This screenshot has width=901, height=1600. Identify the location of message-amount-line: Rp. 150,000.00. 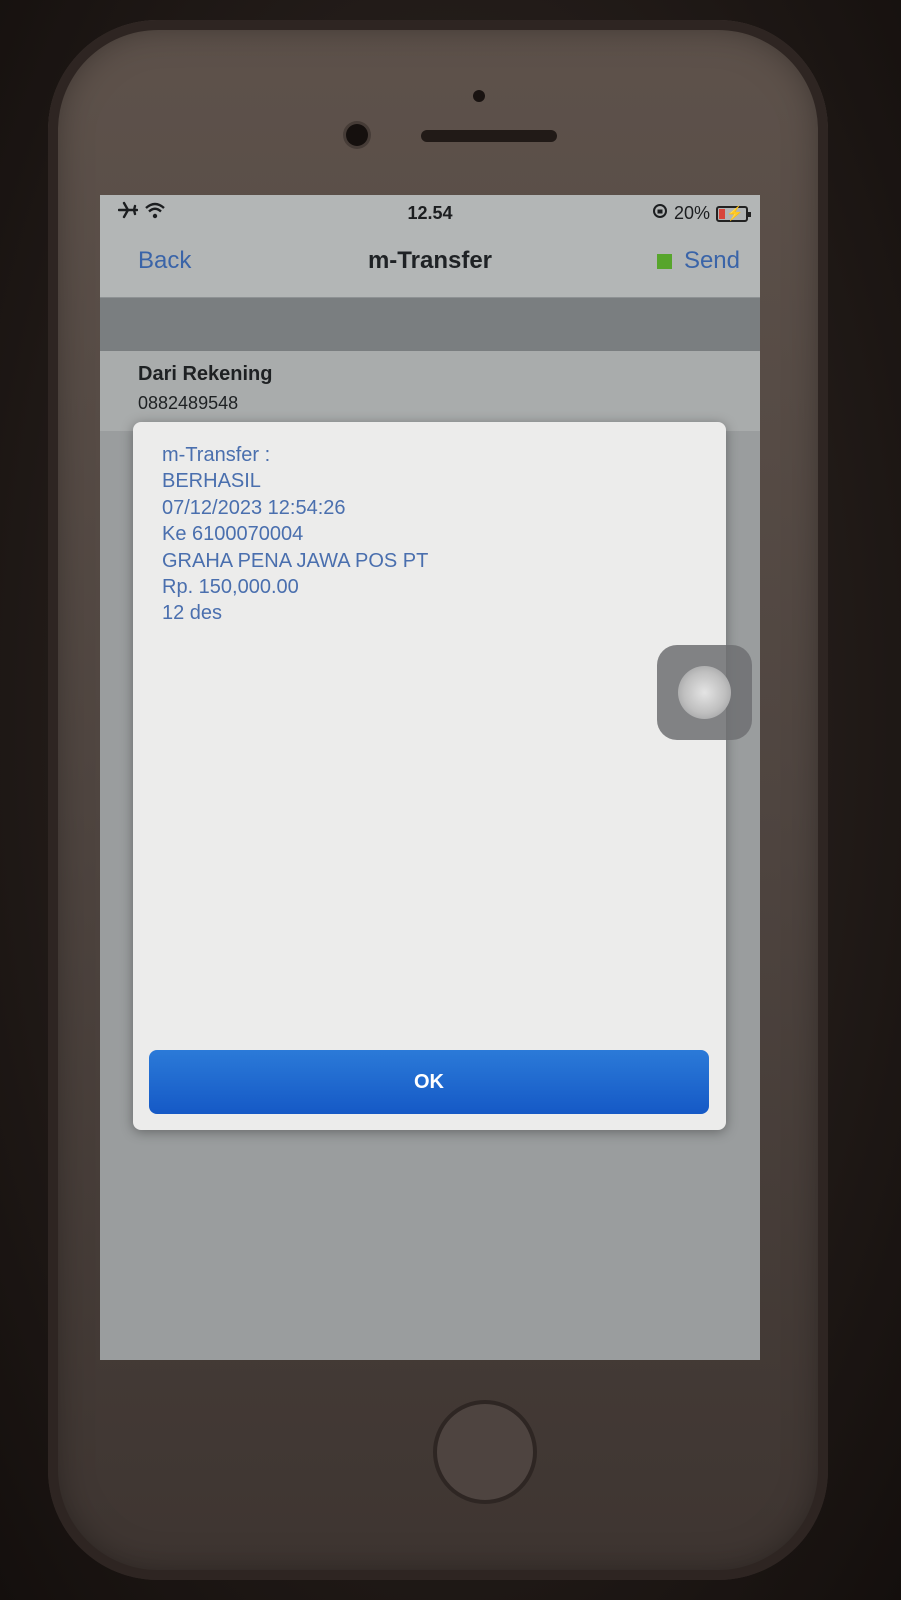
(230, 587).